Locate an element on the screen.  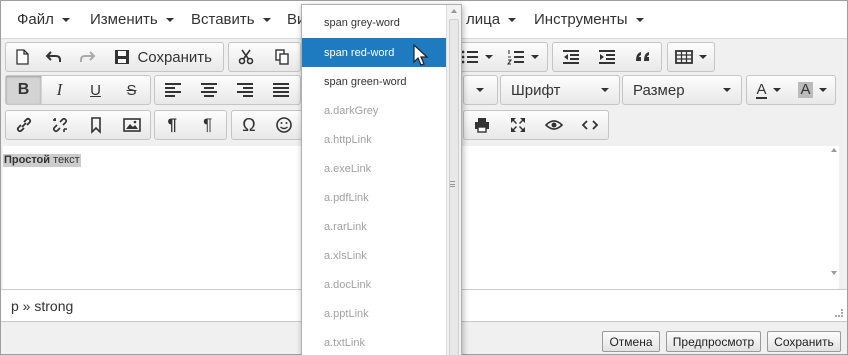
toolbar-group-file: Сохранить is located at coordinates (114, 57).